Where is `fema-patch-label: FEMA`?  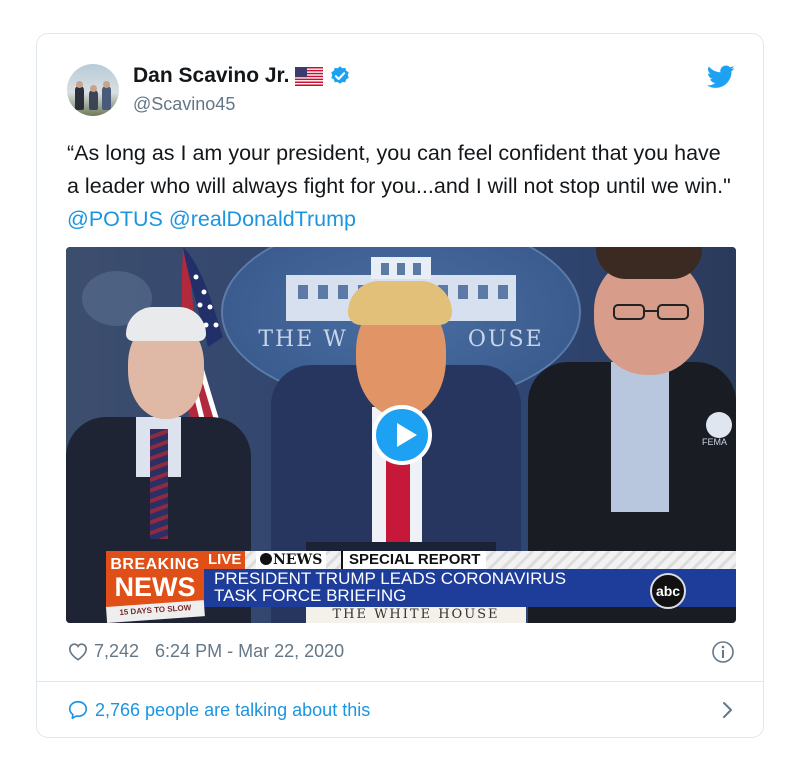 fema-patch-label: FEMA is located at coordinates (715, 442).